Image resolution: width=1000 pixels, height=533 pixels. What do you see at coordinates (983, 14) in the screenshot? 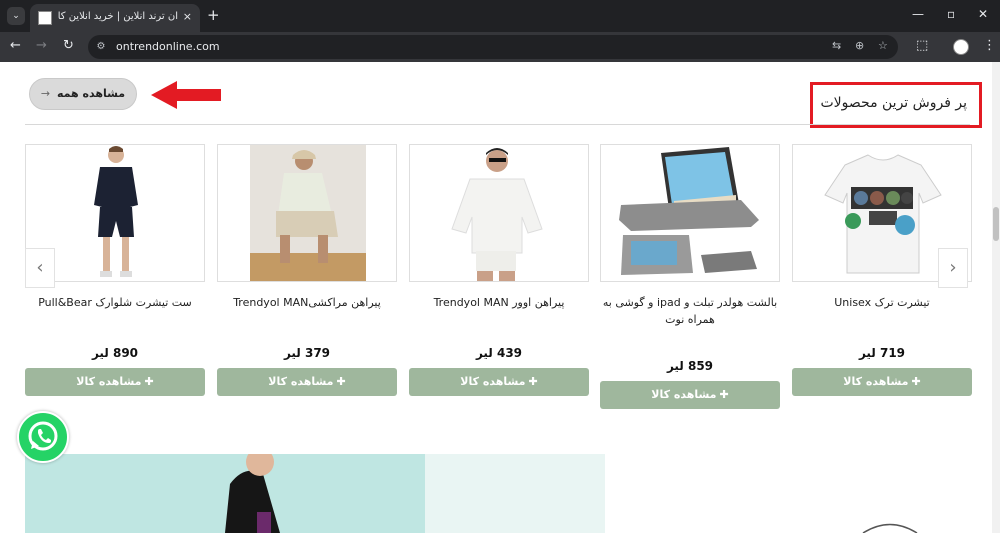
I see `close-window-button: ✕` at bounding box center [983, 14].